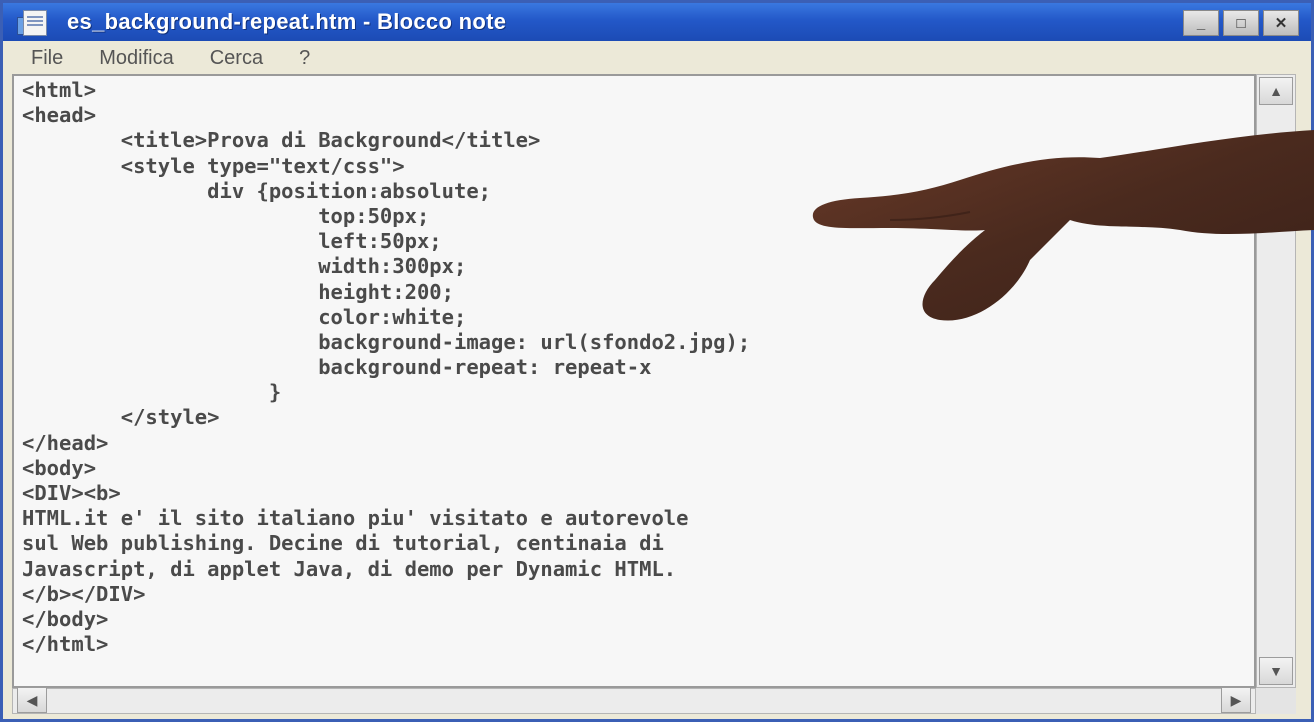  Describe the element at coordinates (226, 215) in the screenshot. I see `code-line: top:50px;` at that location.